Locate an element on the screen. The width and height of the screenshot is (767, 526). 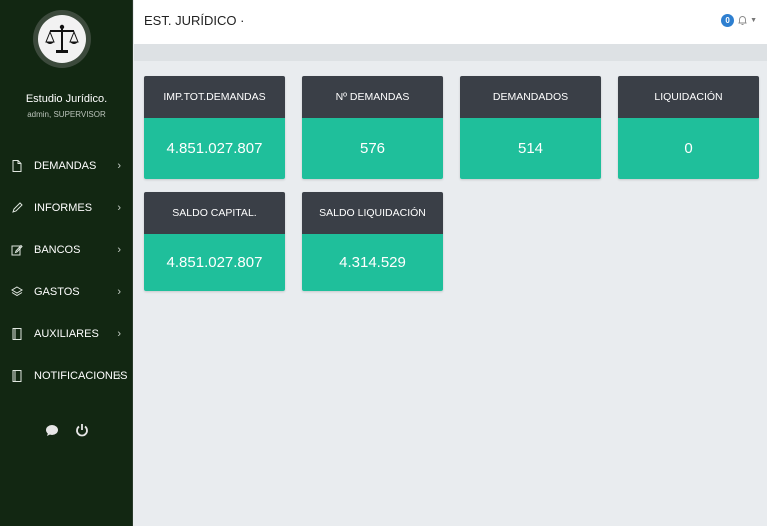
stat-card-liquidacion: LIQUIDACIÓN 0 is located at coordinates (688, 127).